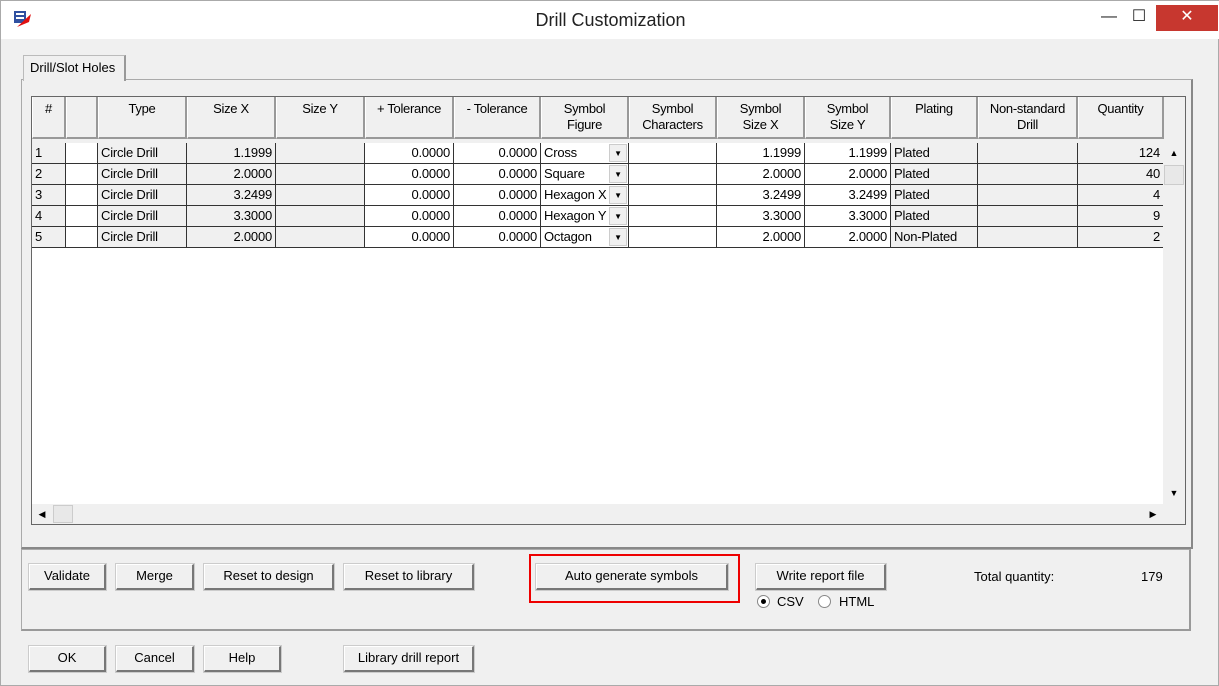 Image resolution: width=1219 pixels, height=686 pixels. I want to click on scroll-left-icon: ◀, so click(42, 514).